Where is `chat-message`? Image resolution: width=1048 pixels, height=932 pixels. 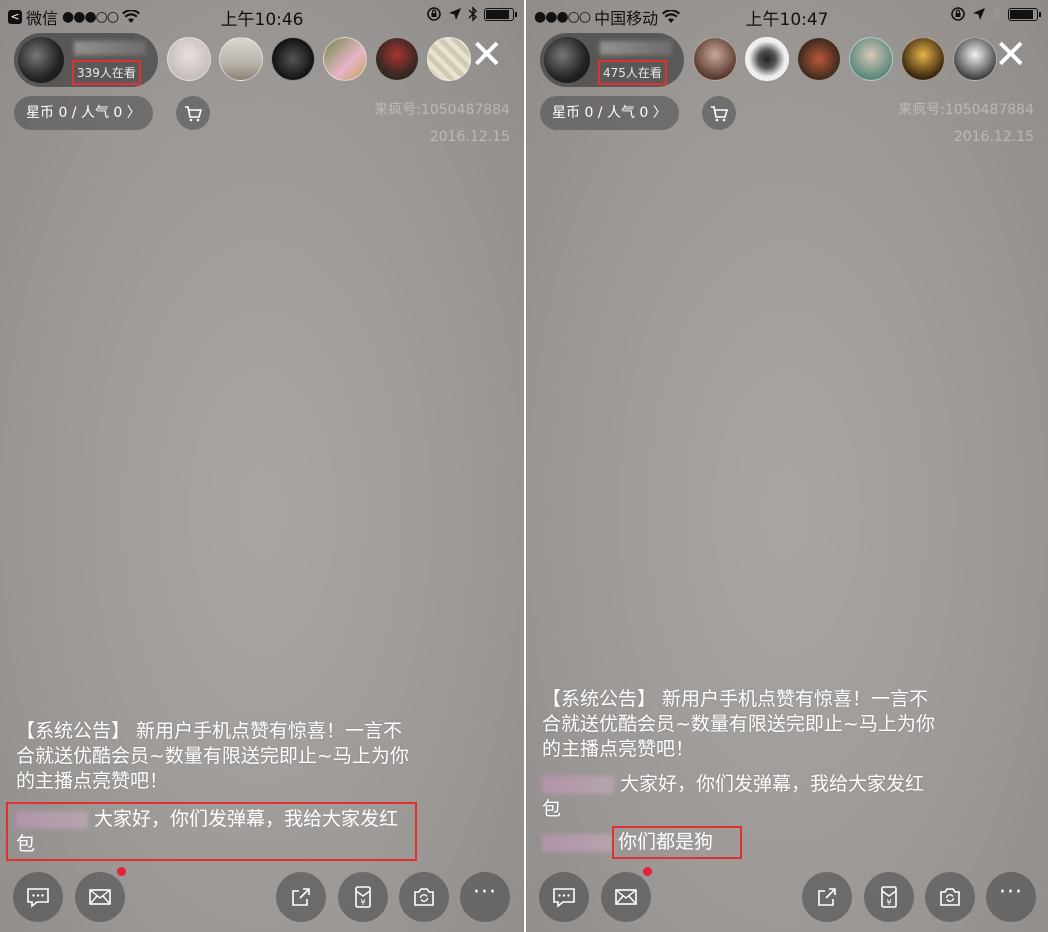
chat-message is located at coordinates (742, 842).